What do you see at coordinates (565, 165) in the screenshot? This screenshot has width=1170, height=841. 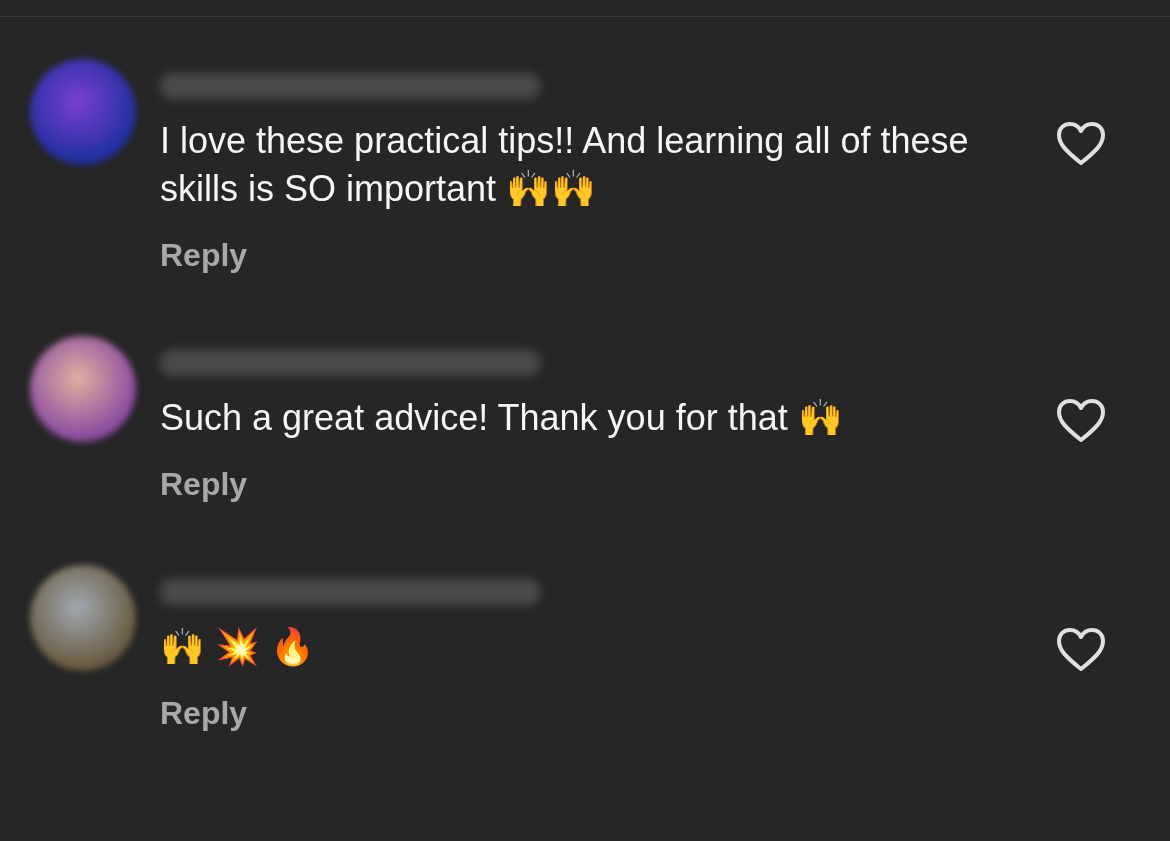 I see `comment-text: I love these practical tips!! And learning all of these skills is SO important 🙌🙌` at bounding box center [565, 165].